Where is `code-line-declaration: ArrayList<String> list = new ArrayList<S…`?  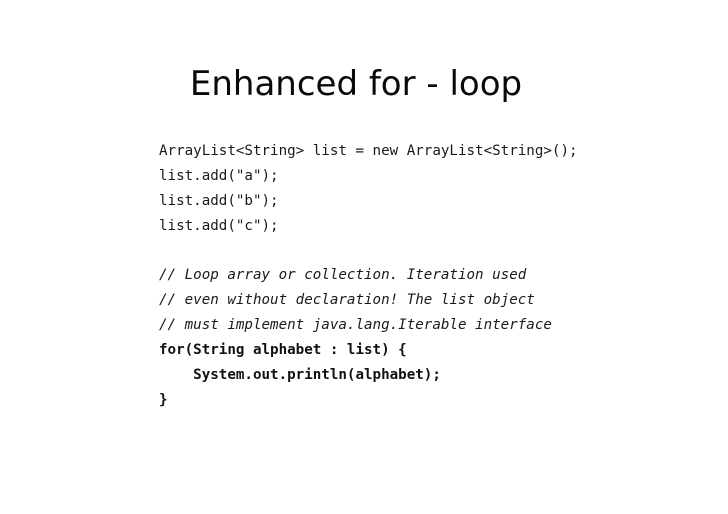
code-line-declaration: ArrayList<String> list = new ArrayList<S… is located at coordinates (368, 151).